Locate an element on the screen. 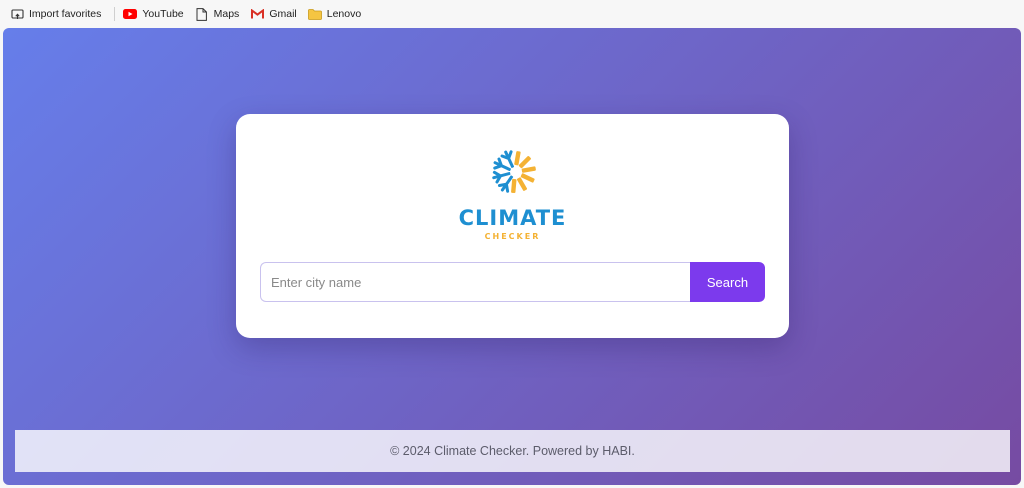  fav-youtube: YouTube is located at coordinates (154, 14).